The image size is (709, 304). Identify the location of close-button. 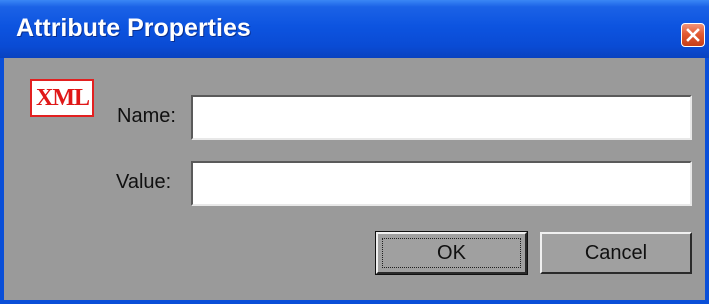
(693, 35).